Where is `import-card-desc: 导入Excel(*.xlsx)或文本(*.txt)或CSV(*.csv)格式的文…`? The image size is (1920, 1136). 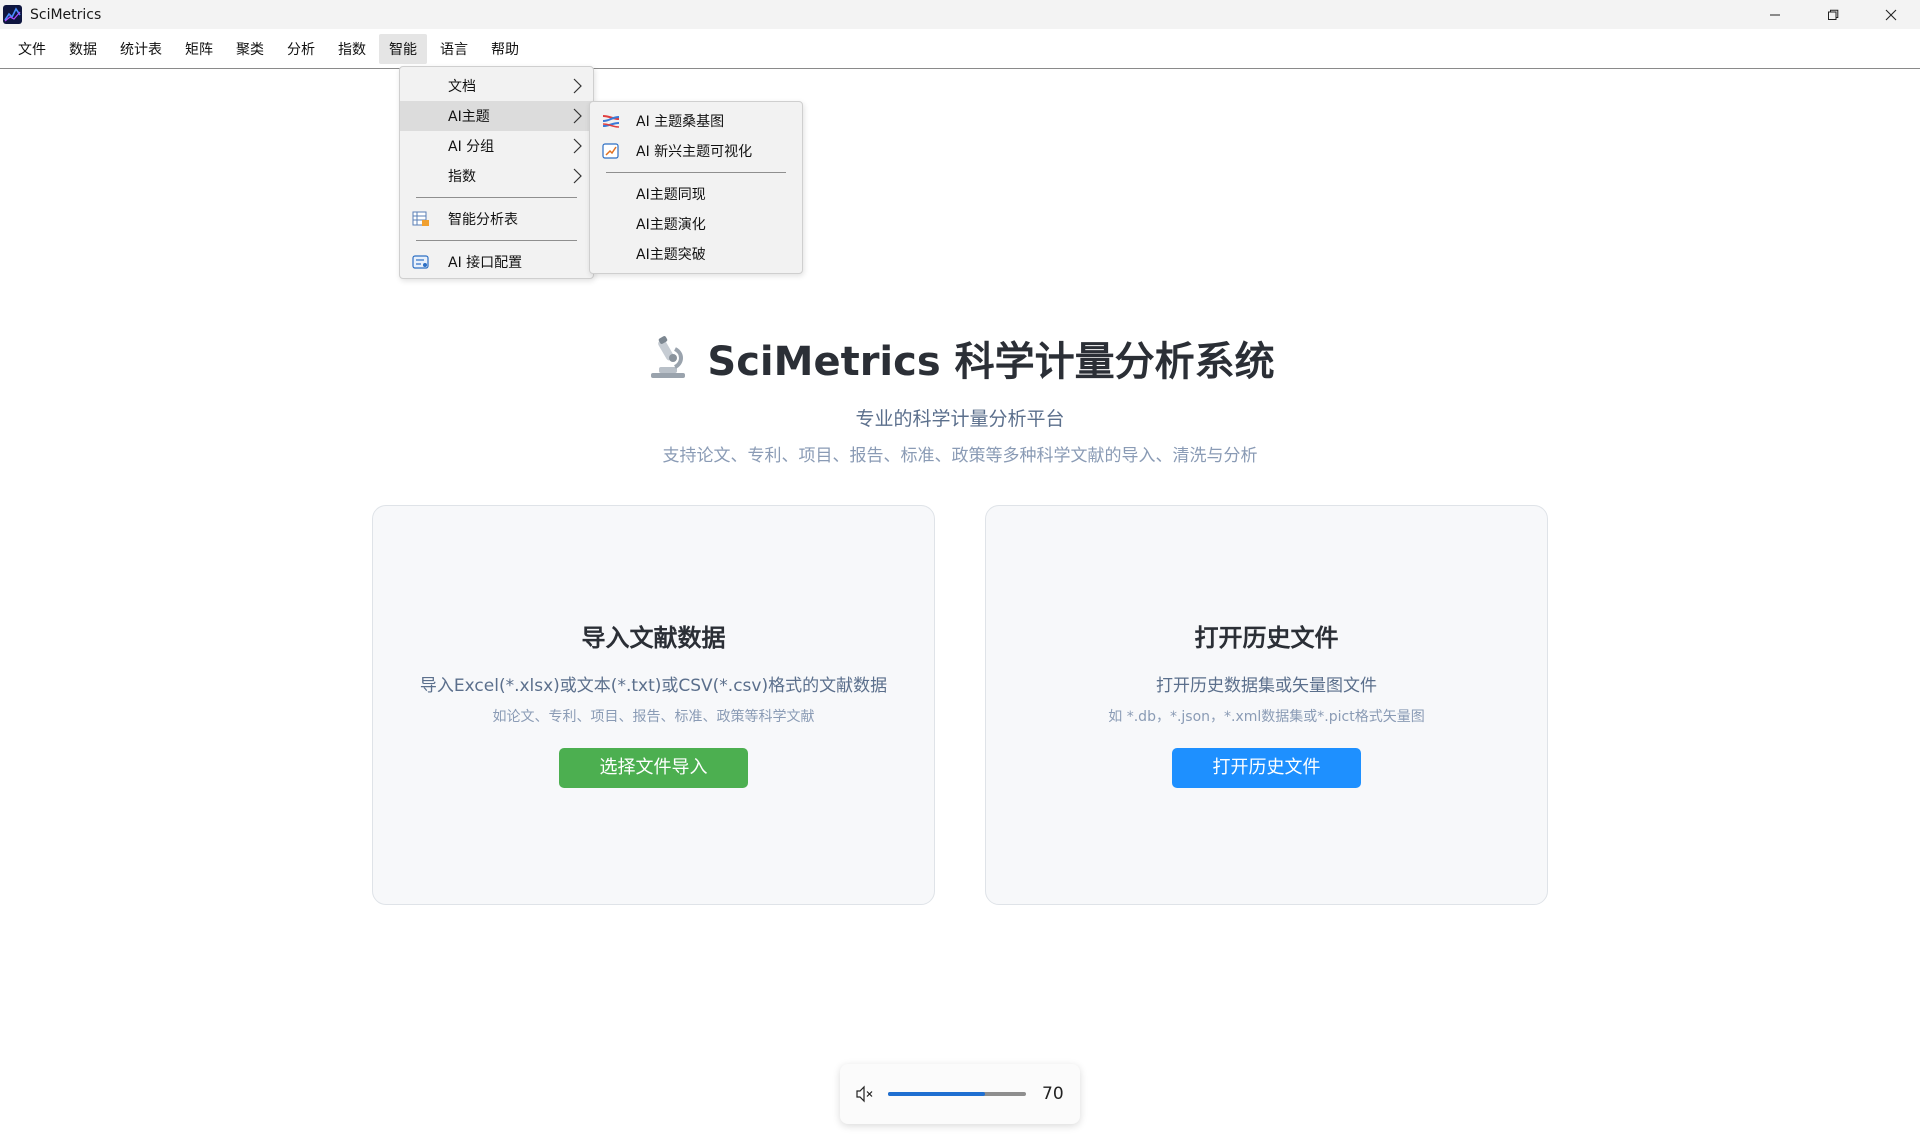
import-card-desc: 导入Excel(*.xlsx)或文本(*.txt)或CSV(*.csv)格式的文… is located at coordinates (653, 686).